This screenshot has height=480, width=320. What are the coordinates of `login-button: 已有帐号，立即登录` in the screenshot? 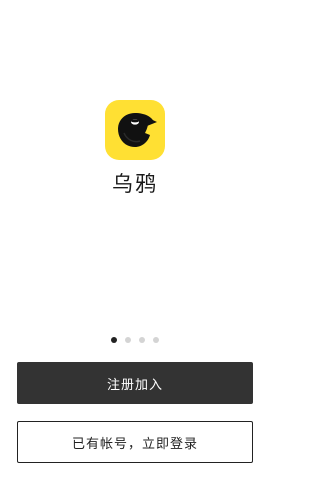 It's located at (135, 442).